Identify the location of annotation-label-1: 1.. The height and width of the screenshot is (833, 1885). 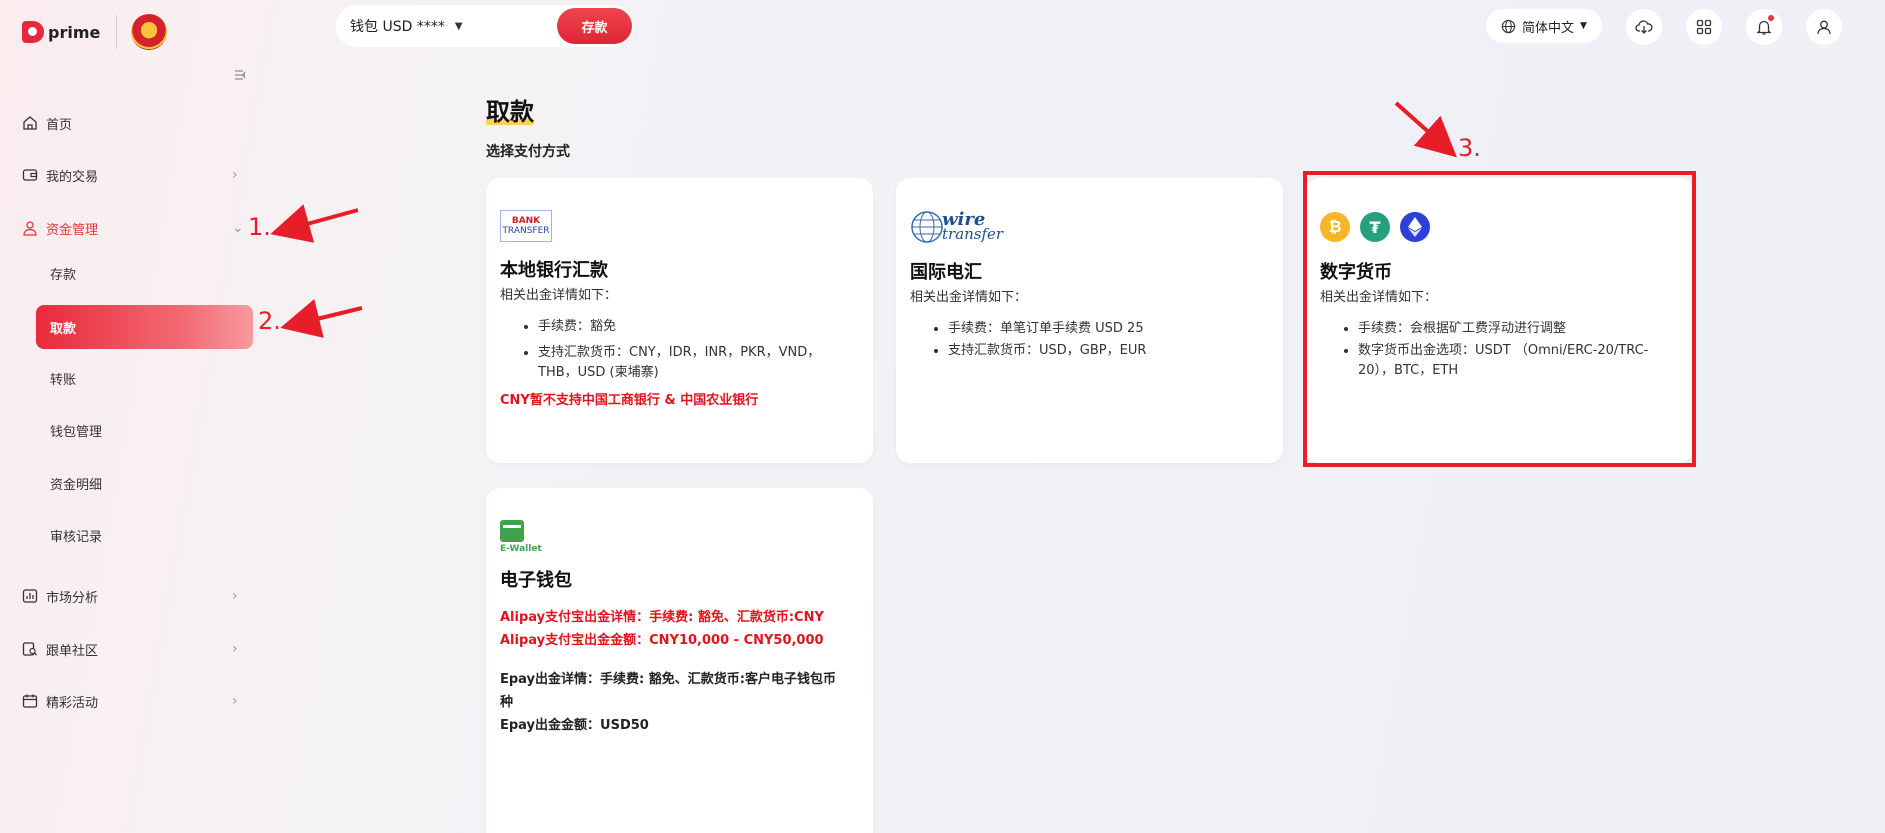
(259, 227).